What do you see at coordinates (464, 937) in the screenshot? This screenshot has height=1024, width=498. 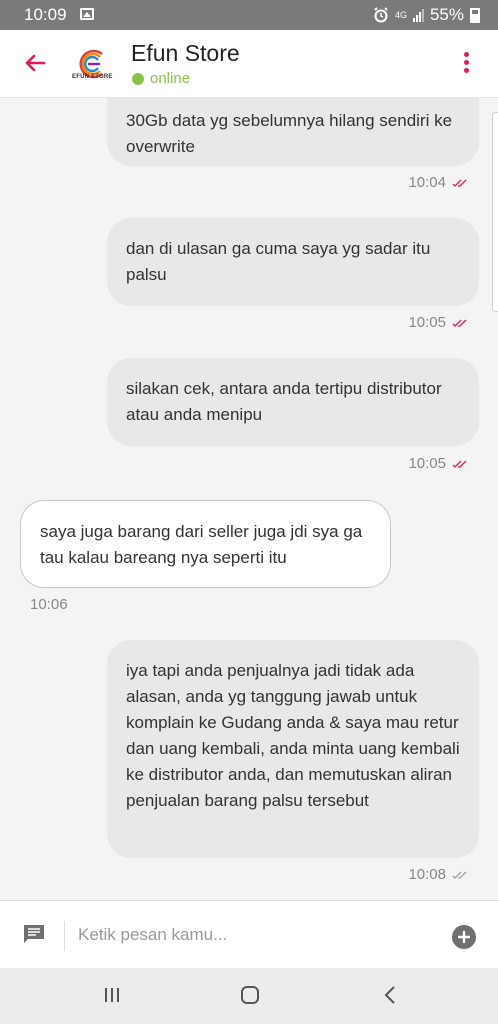 I see `add-attachment-icon` at bounding box center [464, 937].